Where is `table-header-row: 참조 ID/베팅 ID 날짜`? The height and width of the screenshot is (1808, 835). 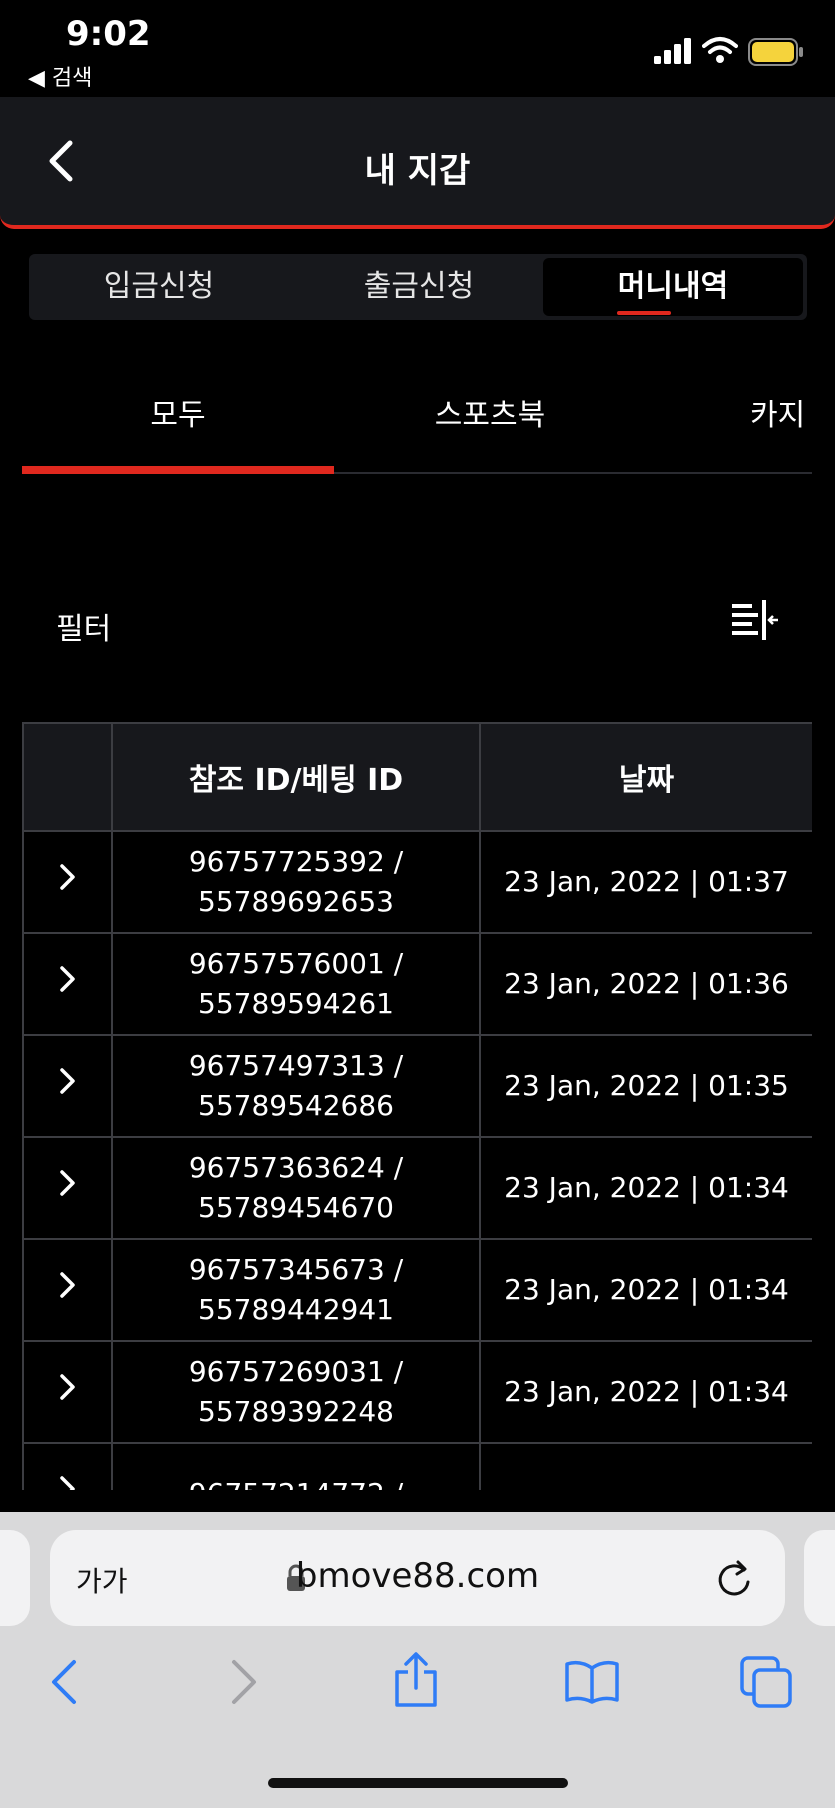 table-header-row: 참조 ID/베팅 ID 날짜 is located at coordinates (417, 777).